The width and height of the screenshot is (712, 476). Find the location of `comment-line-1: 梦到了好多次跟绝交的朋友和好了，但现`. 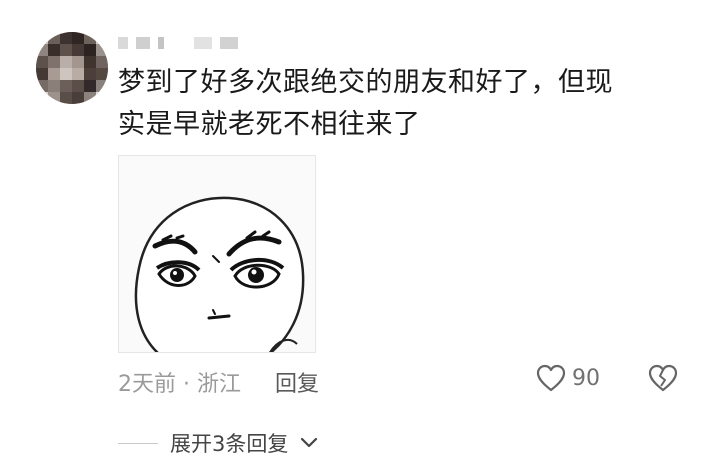

comment-line-1: 梦到了好多次跟绝交的朋友和好了，但现 is located at coordinates (365, 82).